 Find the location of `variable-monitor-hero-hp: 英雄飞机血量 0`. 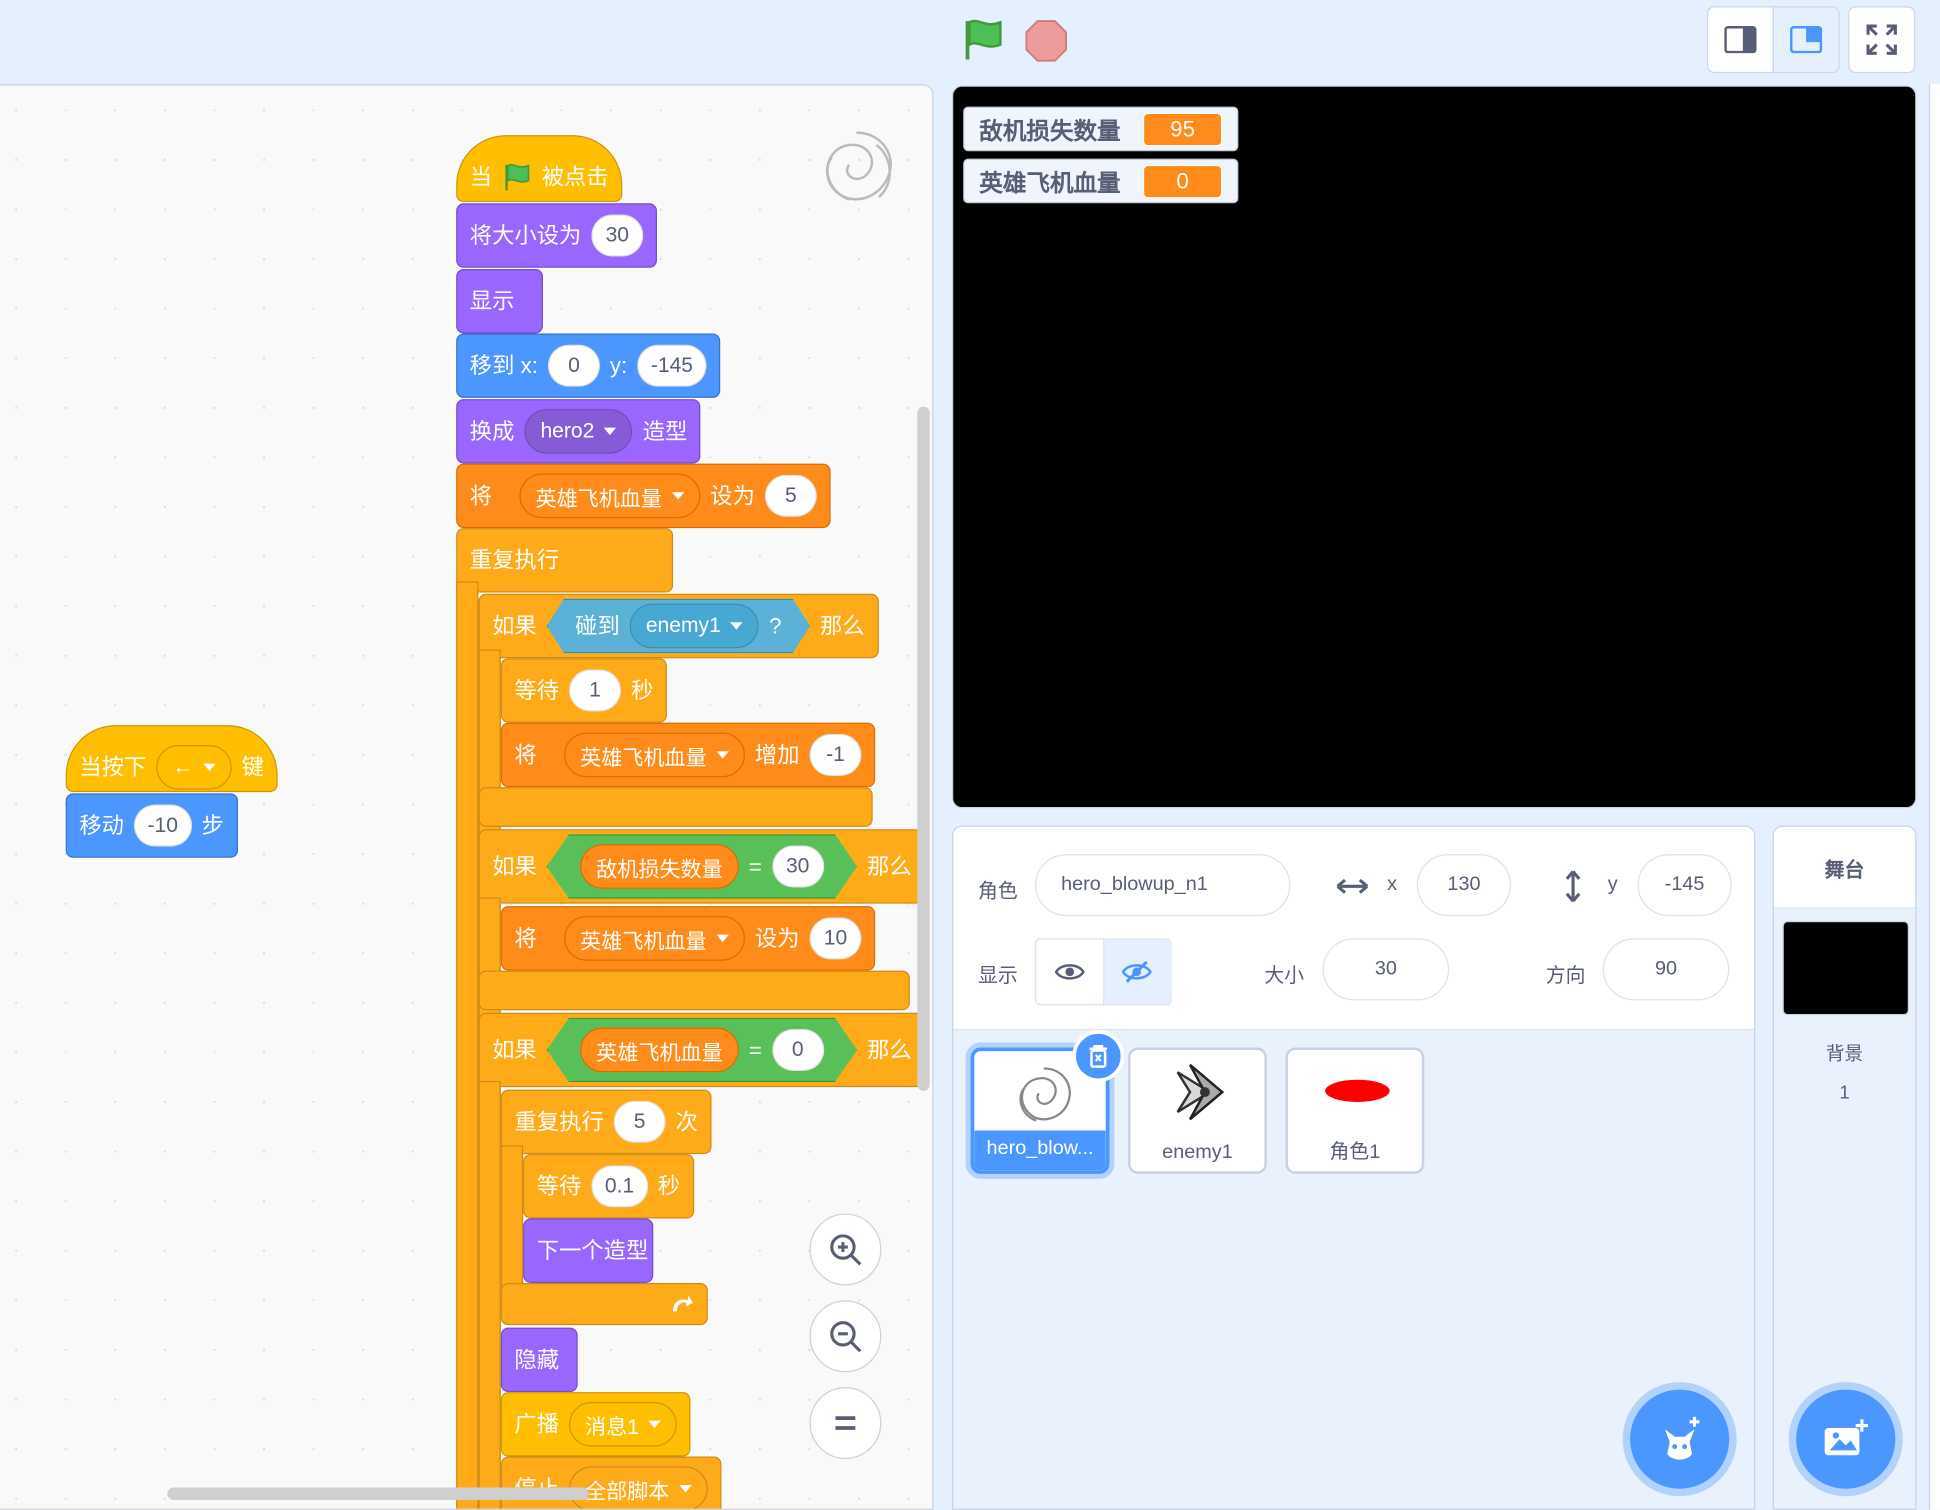

variable-monitor-hero-hp: 英雄飞机血量 0 is located at coordinates (1101, 181).